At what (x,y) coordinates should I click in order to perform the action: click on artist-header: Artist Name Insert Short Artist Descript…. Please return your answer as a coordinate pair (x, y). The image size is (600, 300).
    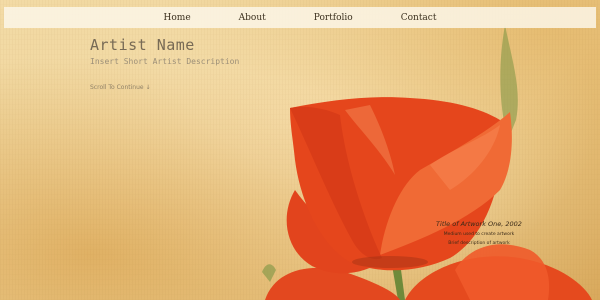
    Looking at the image, I should click on (164, 51).